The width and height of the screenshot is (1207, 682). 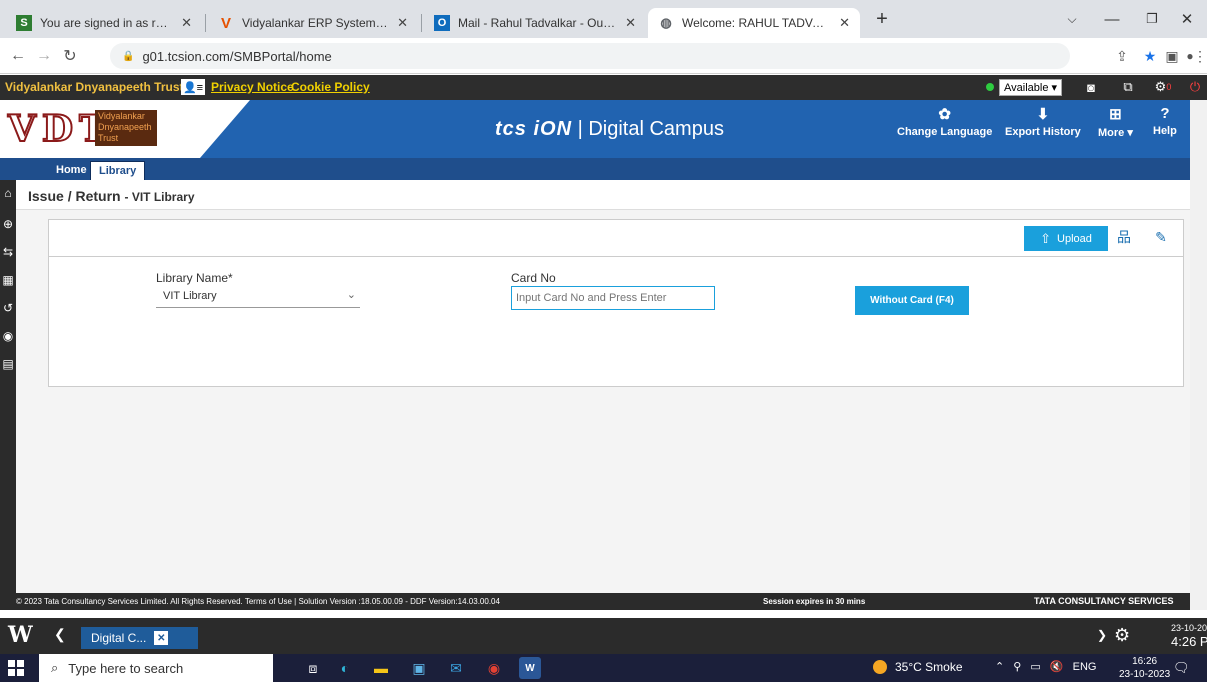 I want to click on edge-icon: ◐, so click(x=345, y=668).